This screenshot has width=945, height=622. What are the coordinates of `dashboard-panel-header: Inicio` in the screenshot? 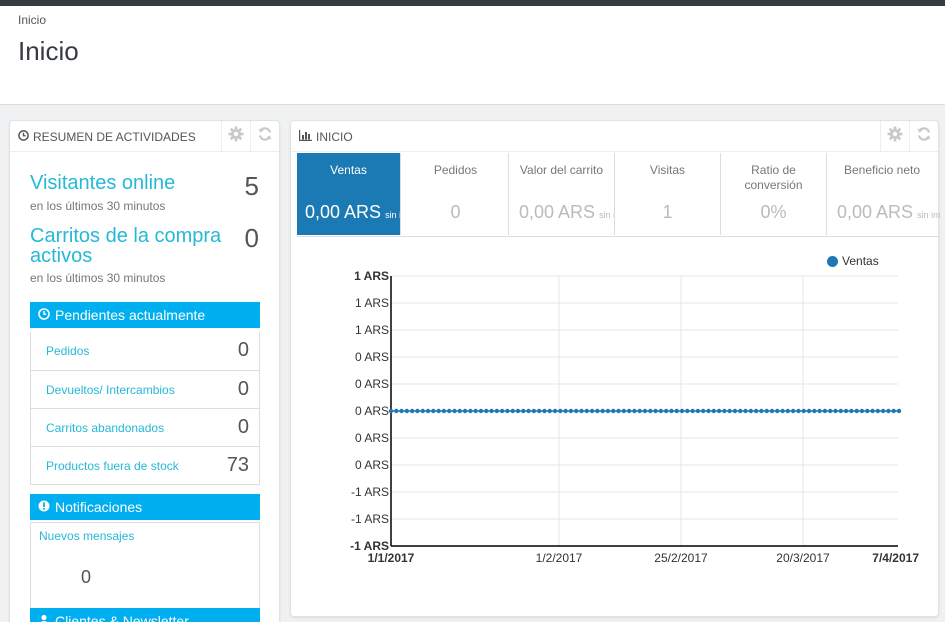 It's located at (614, 136).